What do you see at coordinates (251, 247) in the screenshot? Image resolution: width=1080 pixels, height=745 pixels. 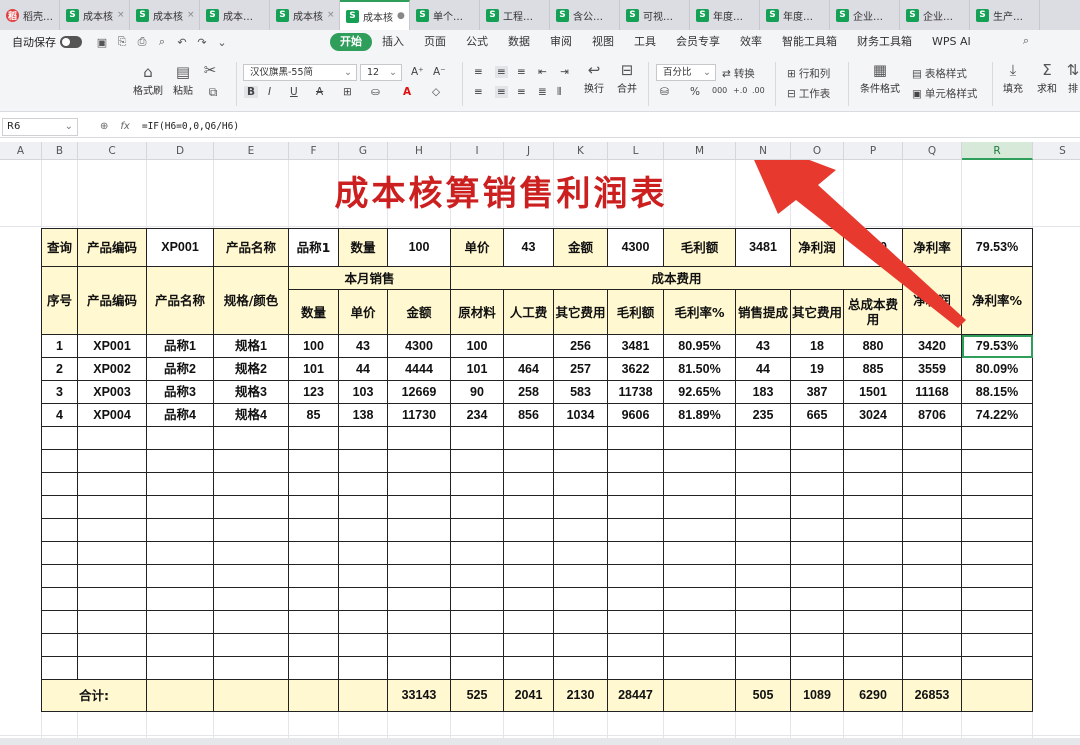 I see `query-name-label: 产品名称` at bounding box center [251, 247].